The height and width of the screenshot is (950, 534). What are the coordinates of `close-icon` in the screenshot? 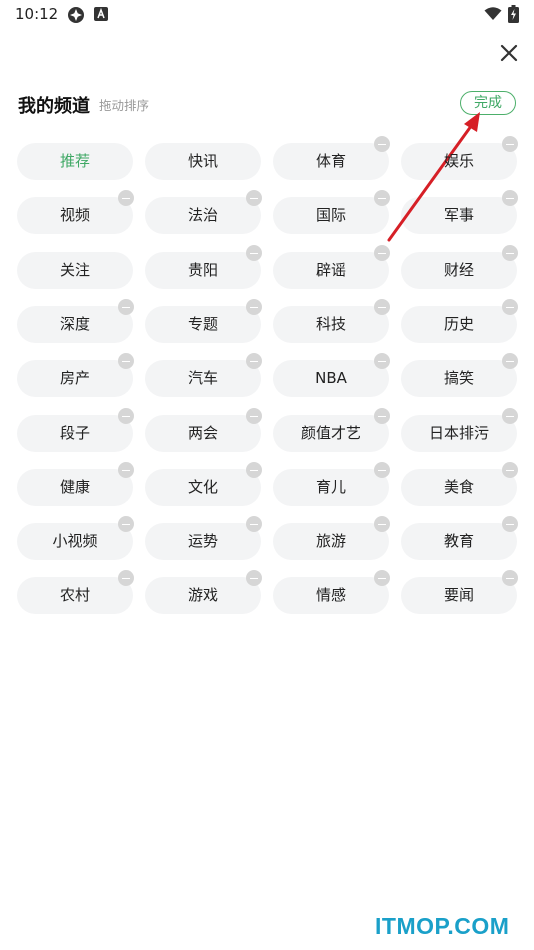 It's located at (509, 53).